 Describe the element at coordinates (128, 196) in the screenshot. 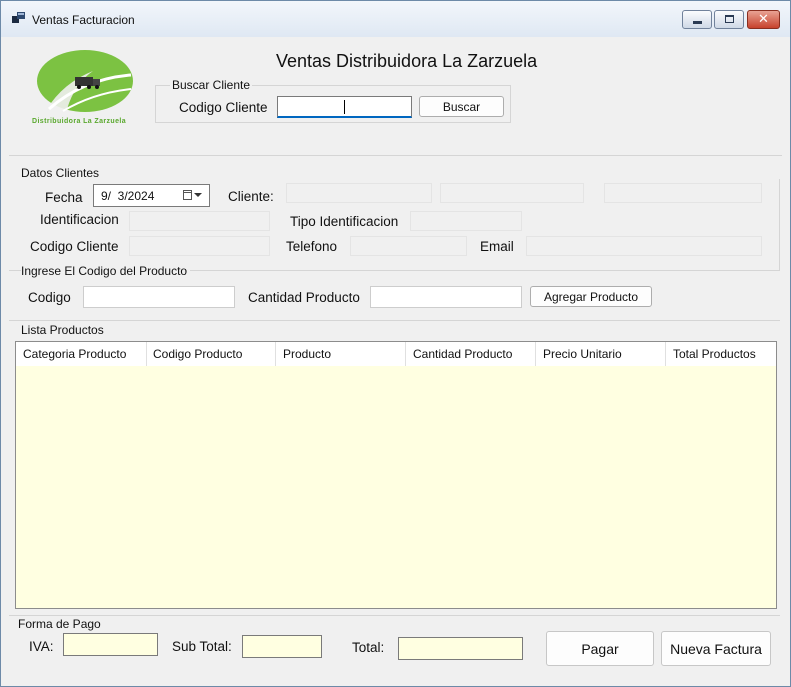

I see `fecha-value: 9/ 3/2024` at that location.